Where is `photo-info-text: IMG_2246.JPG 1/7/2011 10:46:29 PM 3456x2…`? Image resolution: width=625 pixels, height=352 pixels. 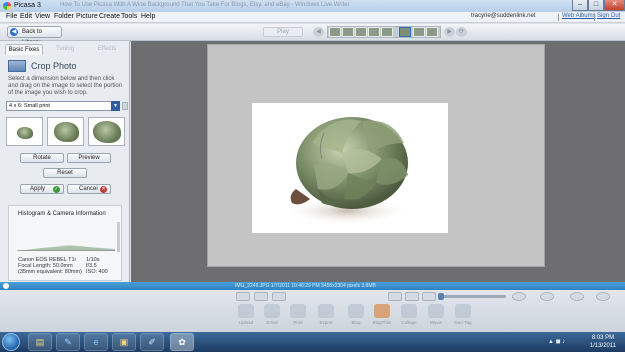
photo-info-text: IMG_2246.JPG 1/7/2011 10:46:29 PM 3456x2… is located at coordinates (305, 286).